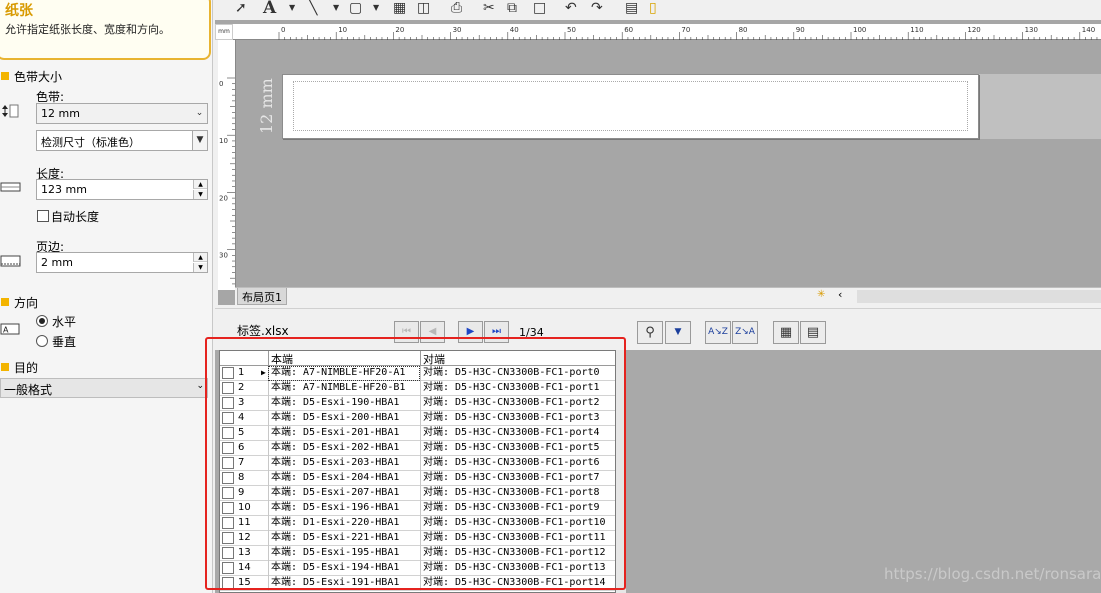  What do you see at coordinates (678, 332) in the screenshot?
I see `filter-button: ▼` at bounding box center [678, 332].